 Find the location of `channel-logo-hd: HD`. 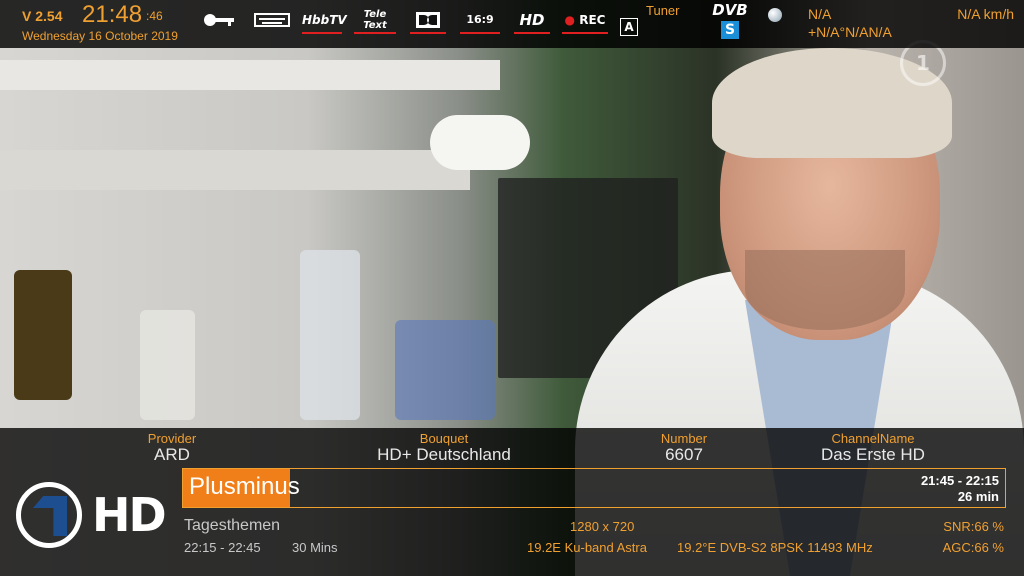

channel-logo-hd: HD is located at coordinates (129, 515).